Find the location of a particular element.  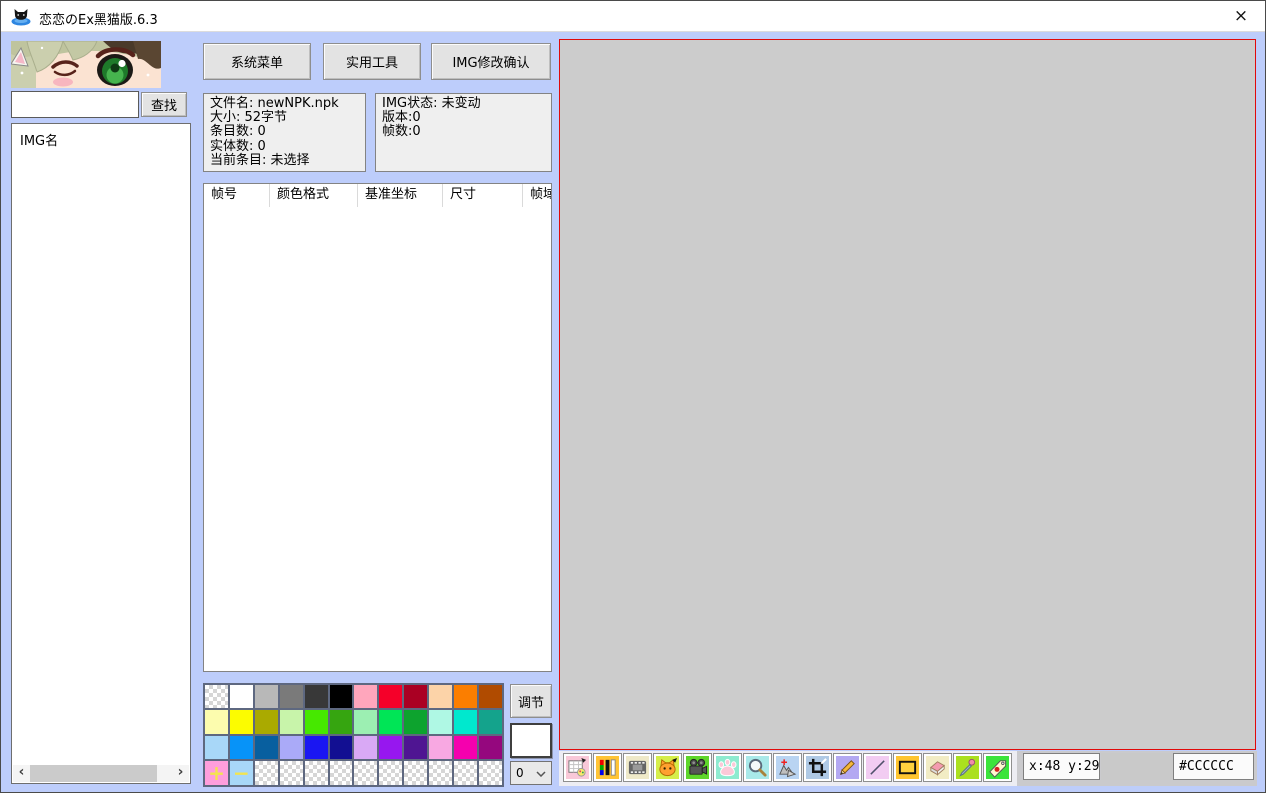

column-header-5: 帧域 is located at coordinates (537, 195).